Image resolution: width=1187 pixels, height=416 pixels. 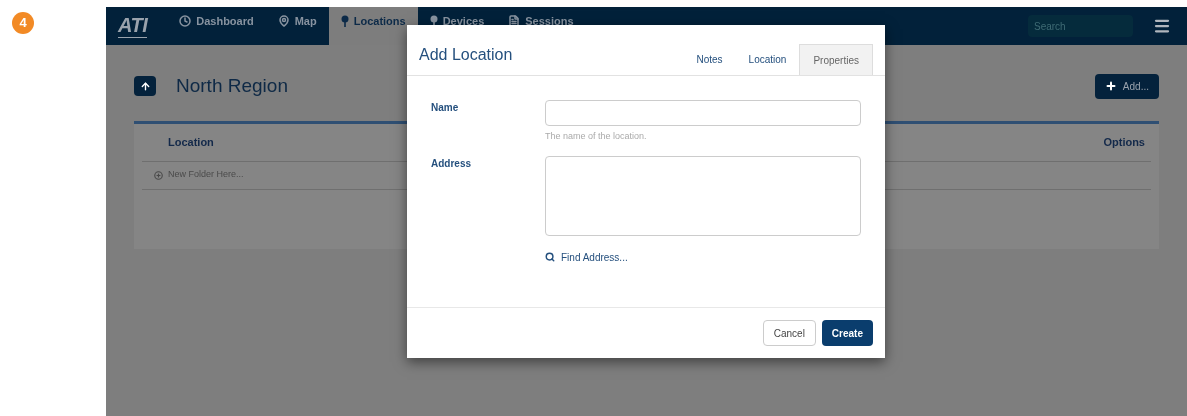 What do you see at coordinates (344, 21) in the screenshot?
I see `pin-icon` at bounding box center [344, 21].